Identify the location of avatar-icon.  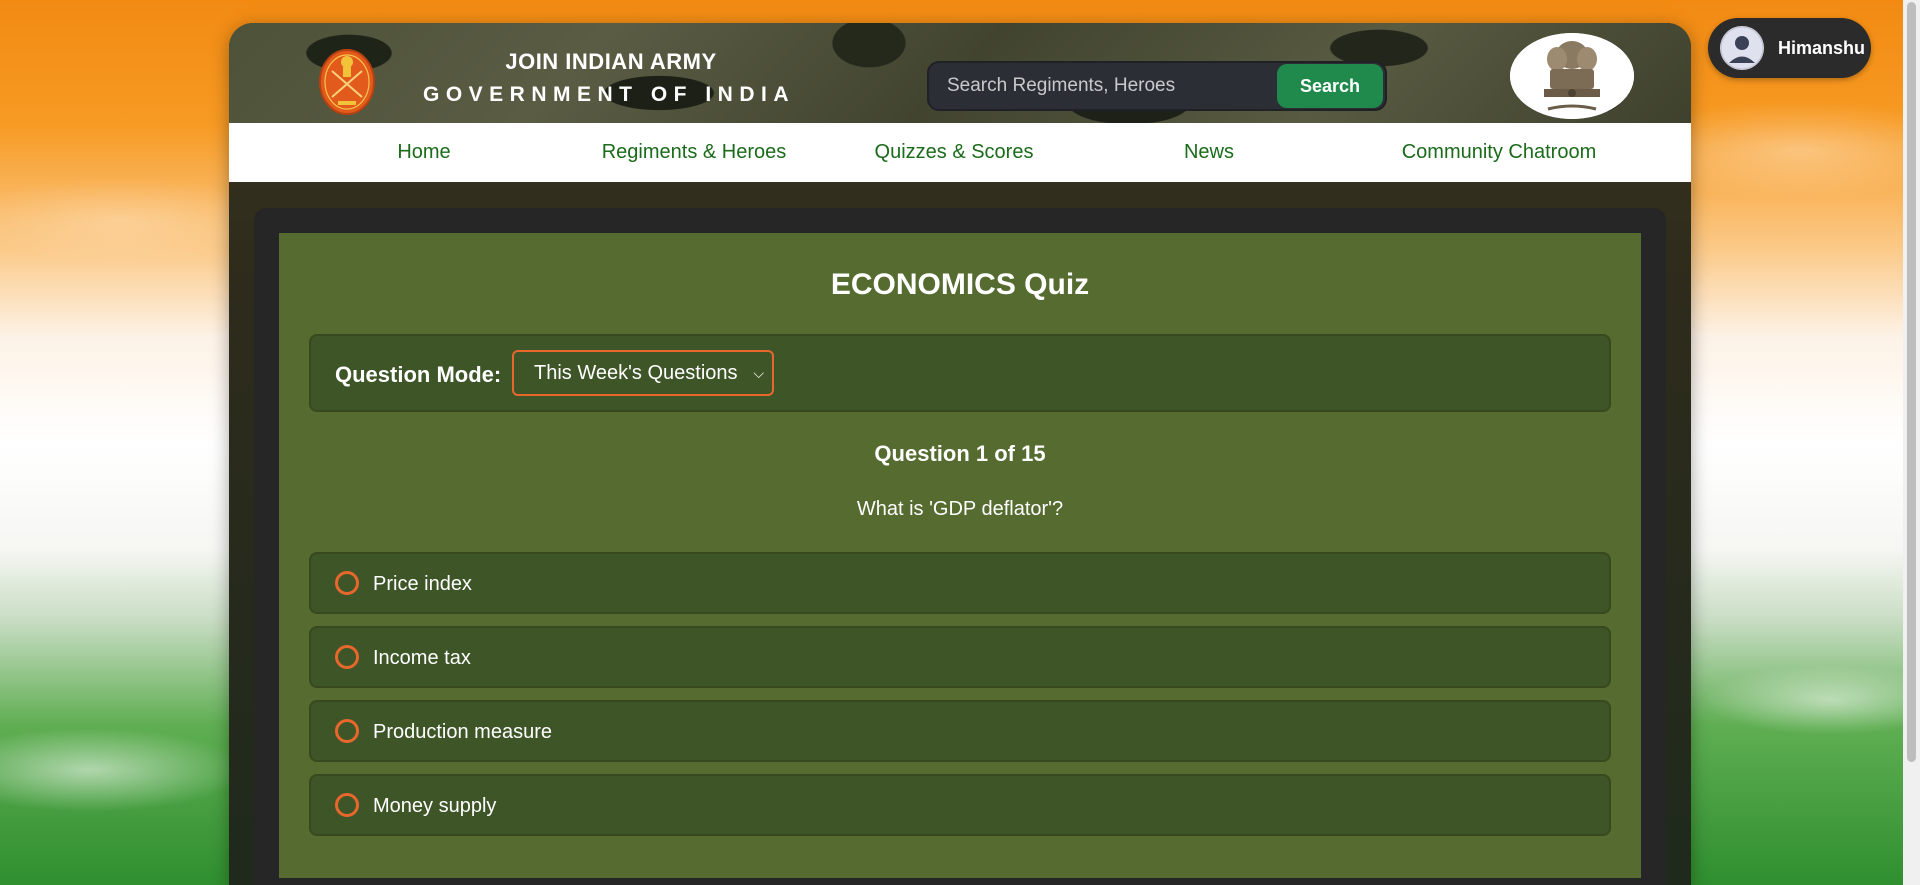
(1742, 48).